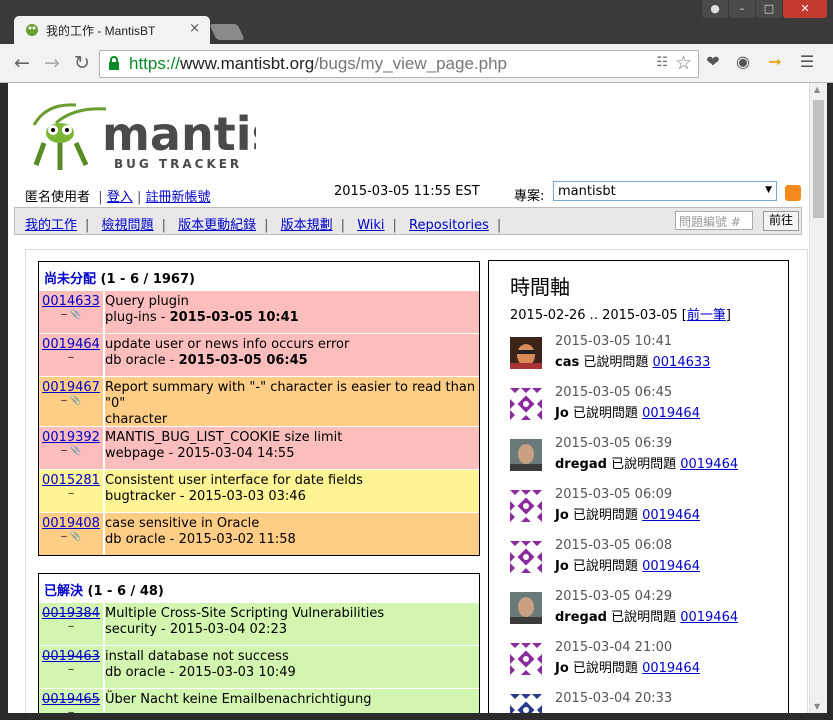 This screenshot has height=720, width=833. I want to click on bug-meta: db oracle - 2015-03-05 06:45, so click(291, 361).